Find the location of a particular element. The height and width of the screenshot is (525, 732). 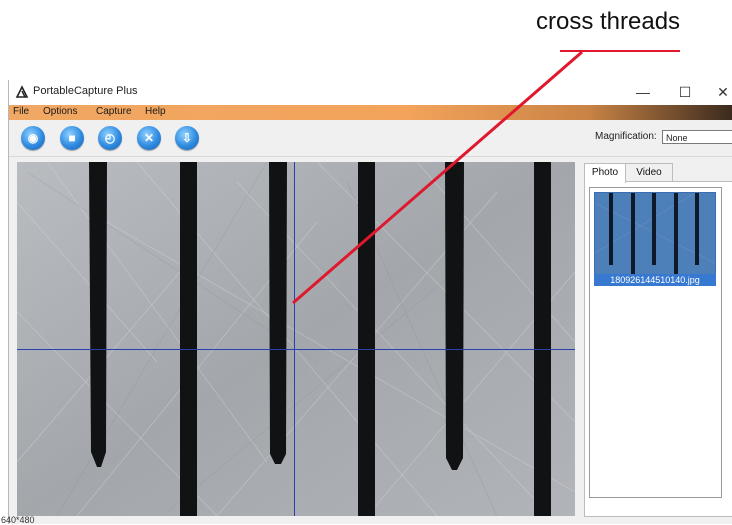

timer-icon: ◴ is located at coordinates (110, 138).